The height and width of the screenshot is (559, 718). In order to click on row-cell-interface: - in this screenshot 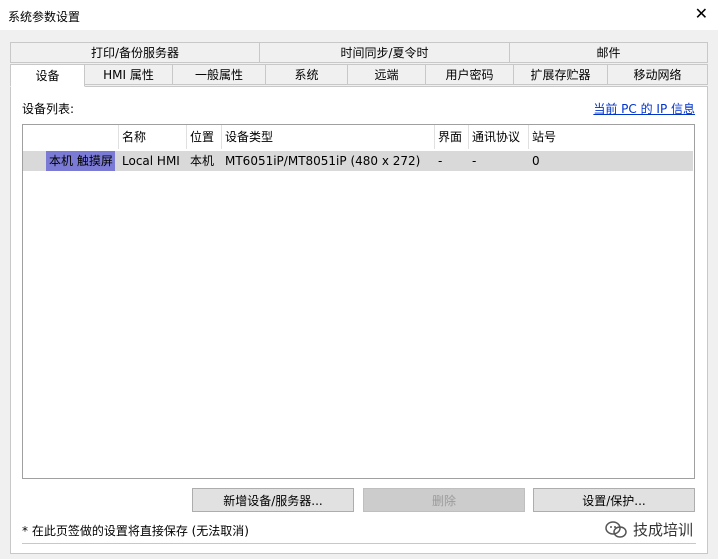, I will do `click(440, 161)`.